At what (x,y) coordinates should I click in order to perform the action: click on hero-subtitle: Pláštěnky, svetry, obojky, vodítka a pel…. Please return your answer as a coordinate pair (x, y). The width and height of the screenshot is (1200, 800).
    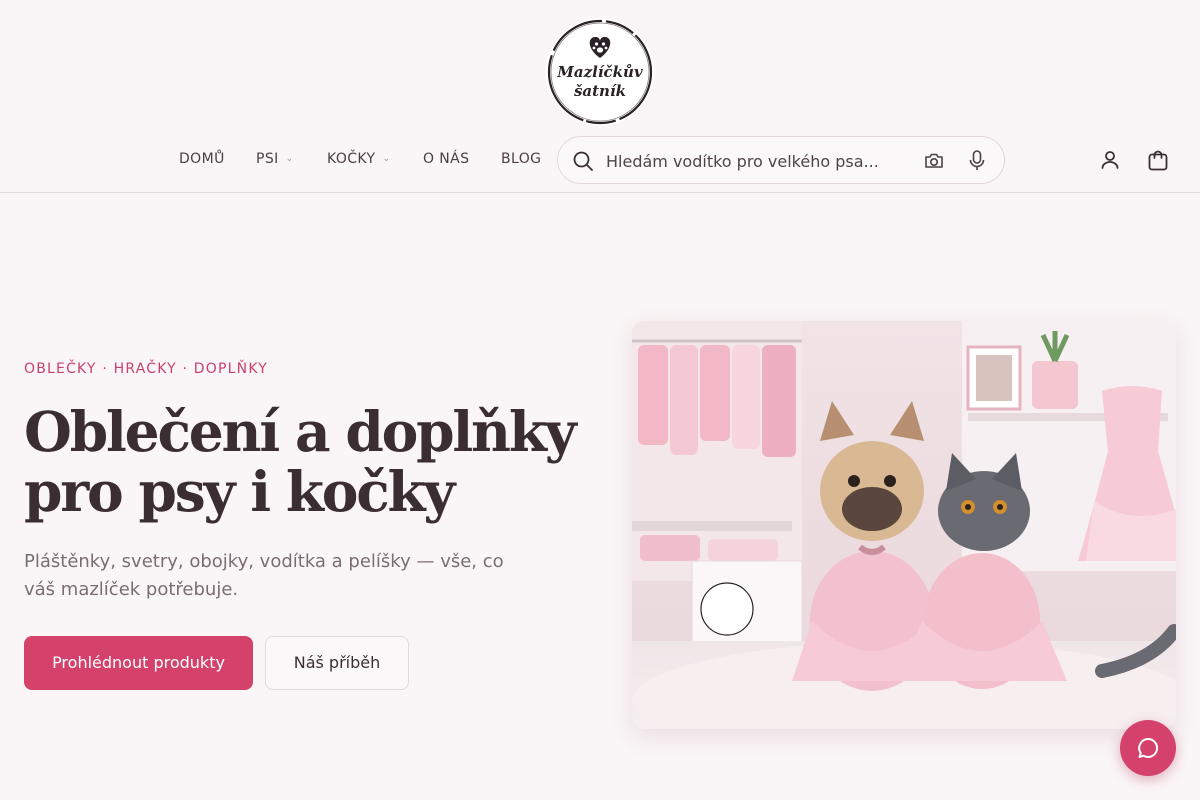
    Looking at the image, I should click on (264, 575).